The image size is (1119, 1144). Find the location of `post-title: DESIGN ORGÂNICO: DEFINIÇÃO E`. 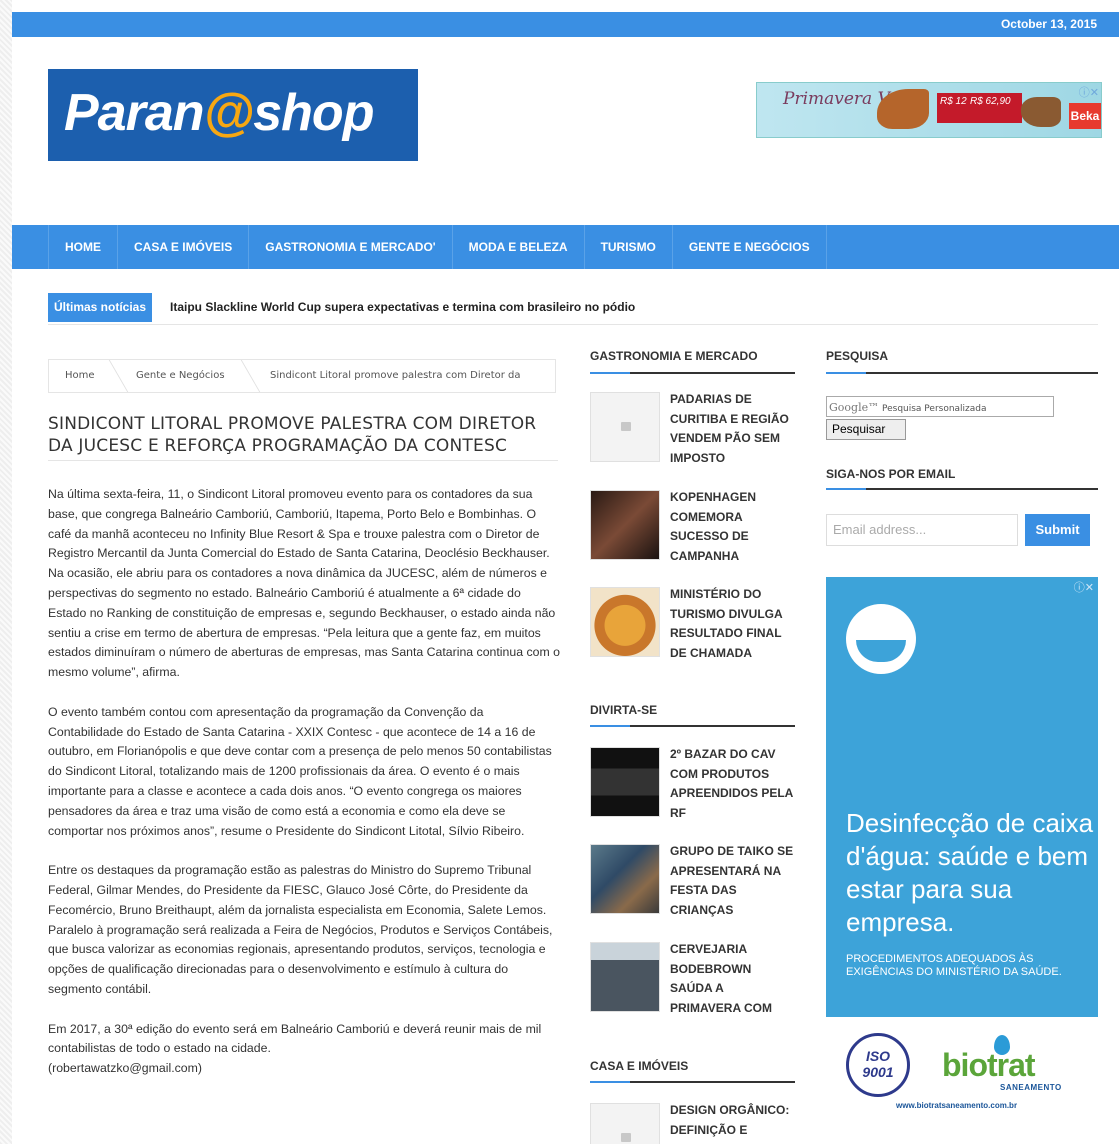

post-title: DESIGN ORGÂNICO: DEFINIÇÃO E is located at coordinates (732, 1120).